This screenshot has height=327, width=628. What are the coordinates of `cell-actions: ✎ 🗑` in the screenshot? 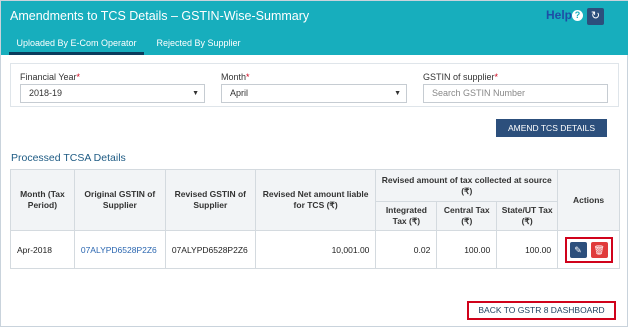 It's located at (588, 249).